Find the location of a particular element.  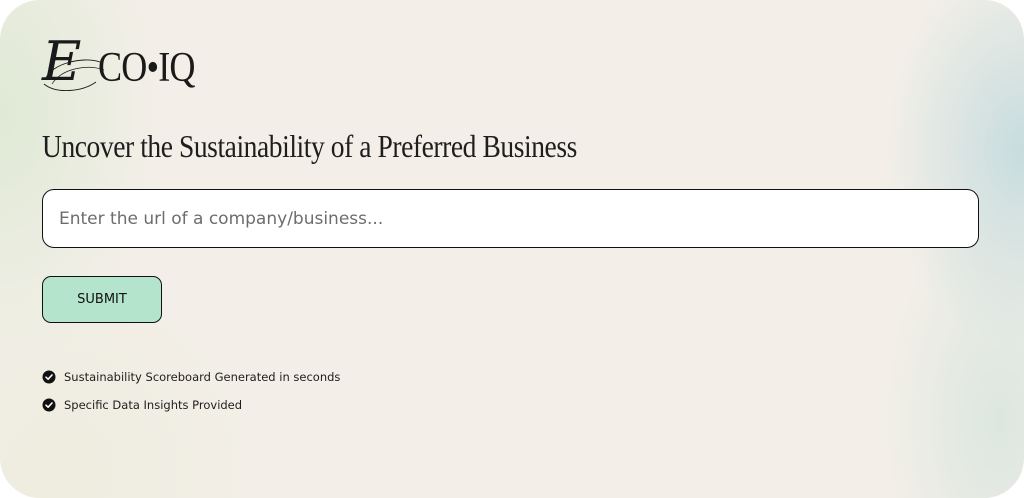

logo-initial: E is located at coordinates (61, 61).